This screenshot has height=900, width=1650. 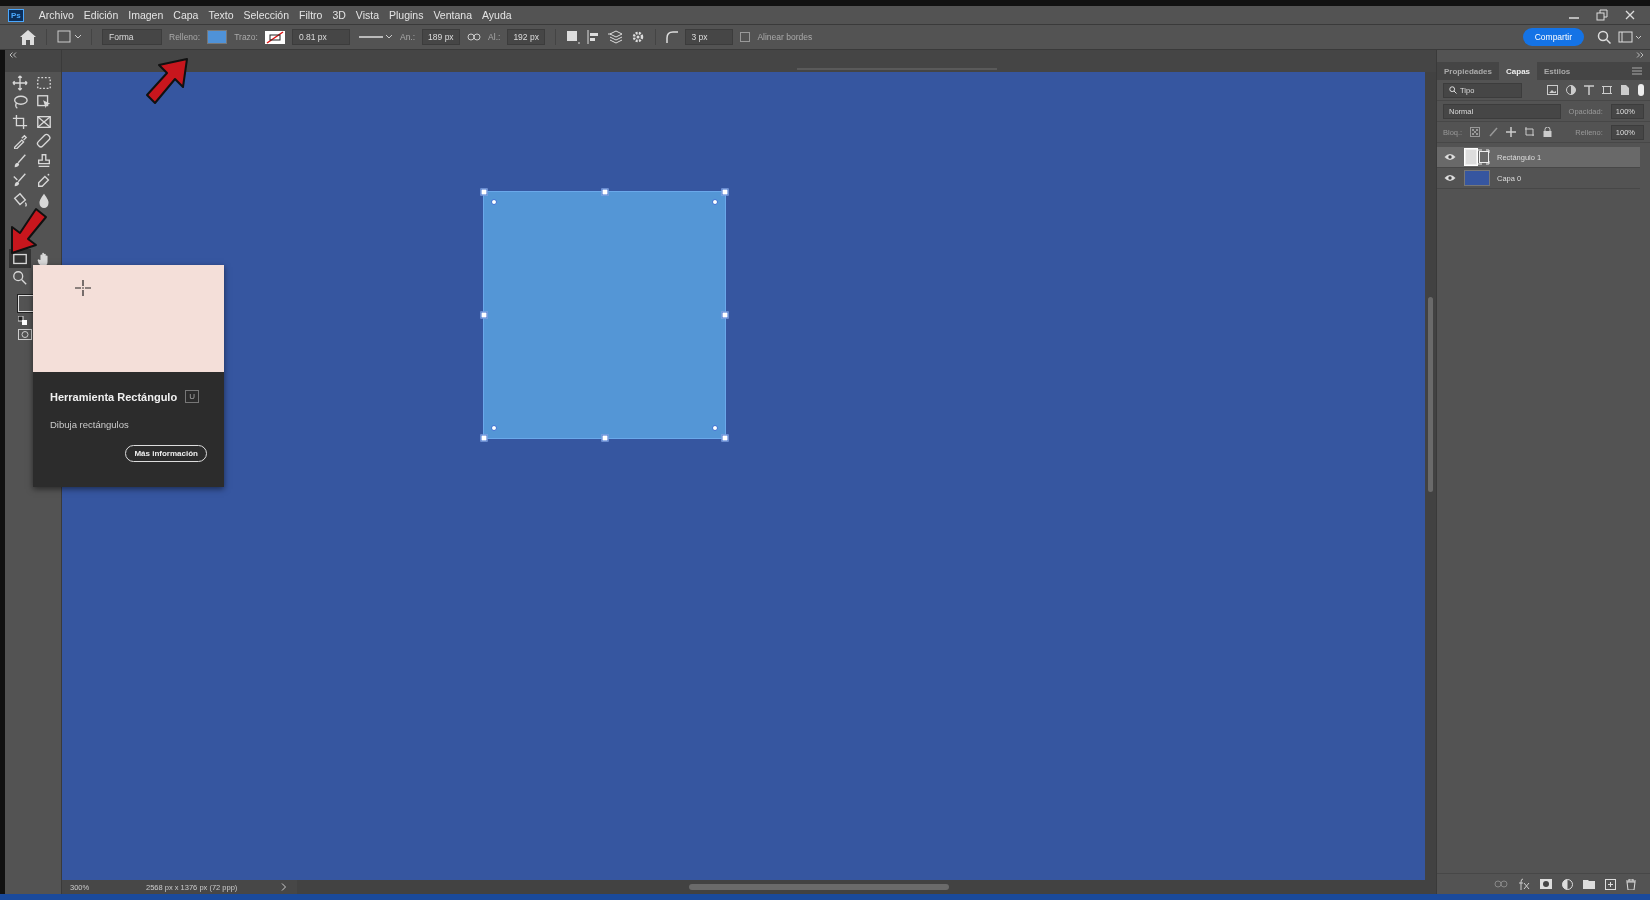 I want to click on healing-icon, so click(x=44, y=141).